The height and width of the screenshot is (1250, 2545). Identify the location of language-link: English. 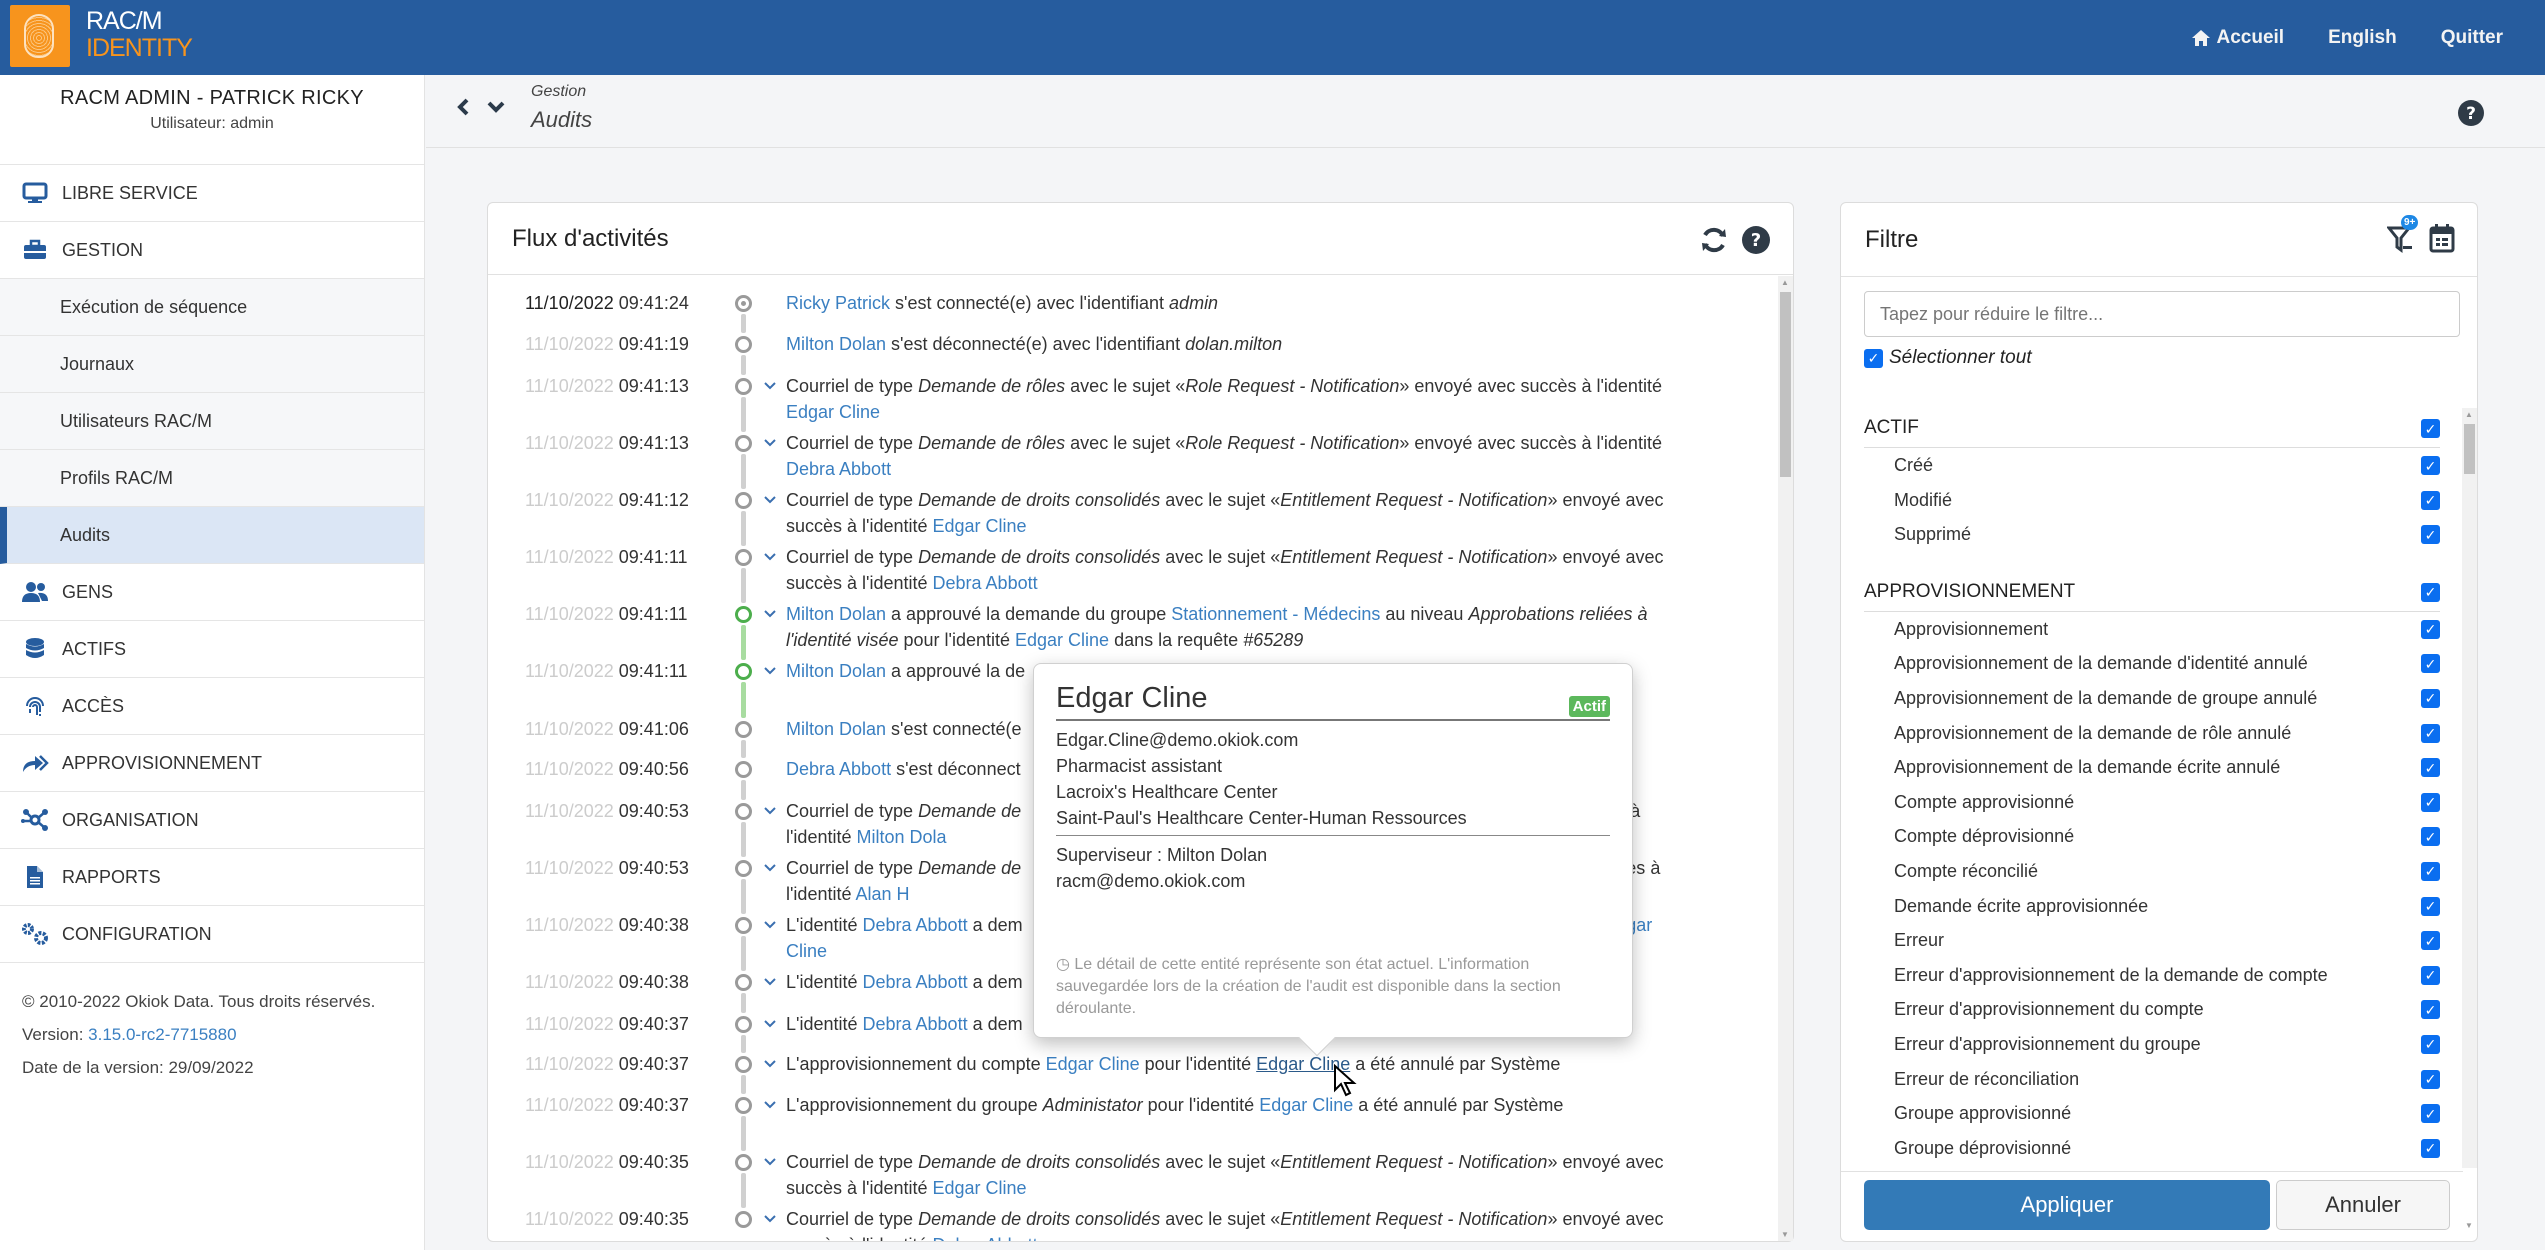
(2362, 38).